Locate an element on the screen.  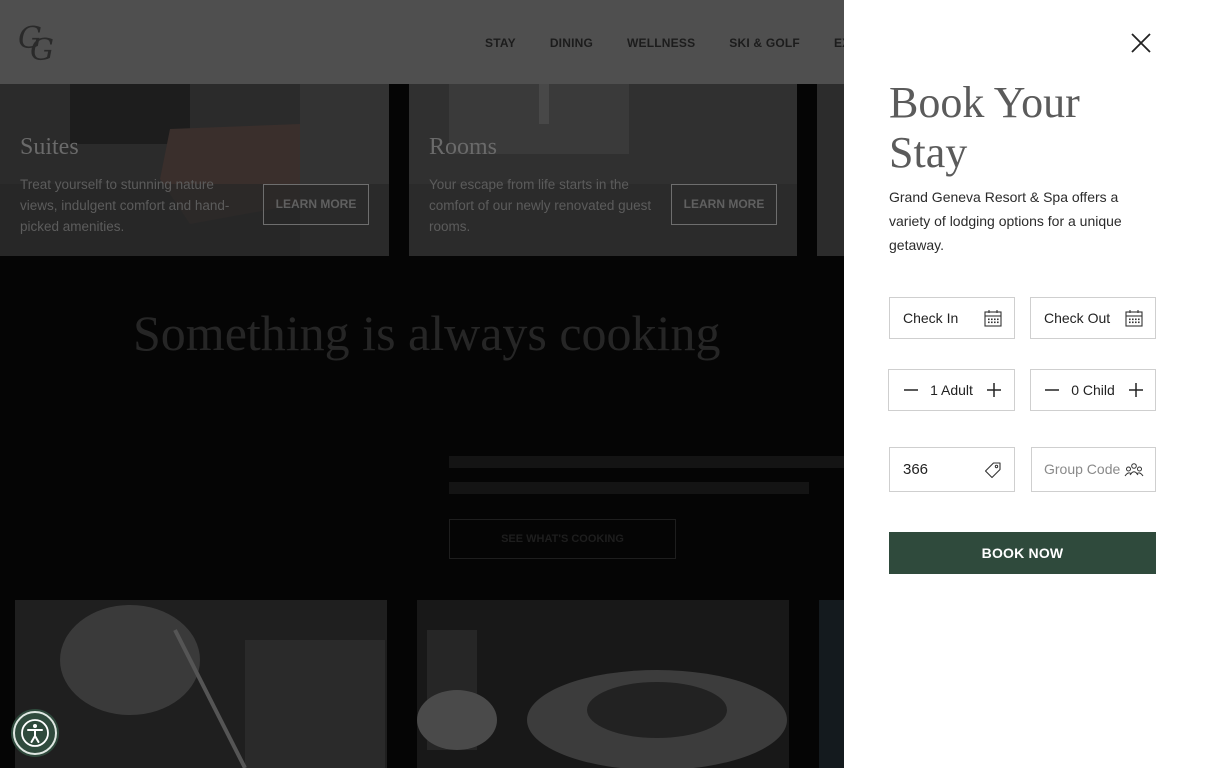
check-in-field: Check In is located at coordinates (952, 318).